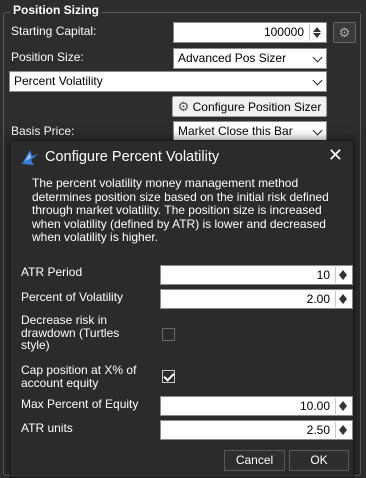 The image size is (366, 478). I want to click on max-percent-equity-value: 10.00, so click(314, 406).